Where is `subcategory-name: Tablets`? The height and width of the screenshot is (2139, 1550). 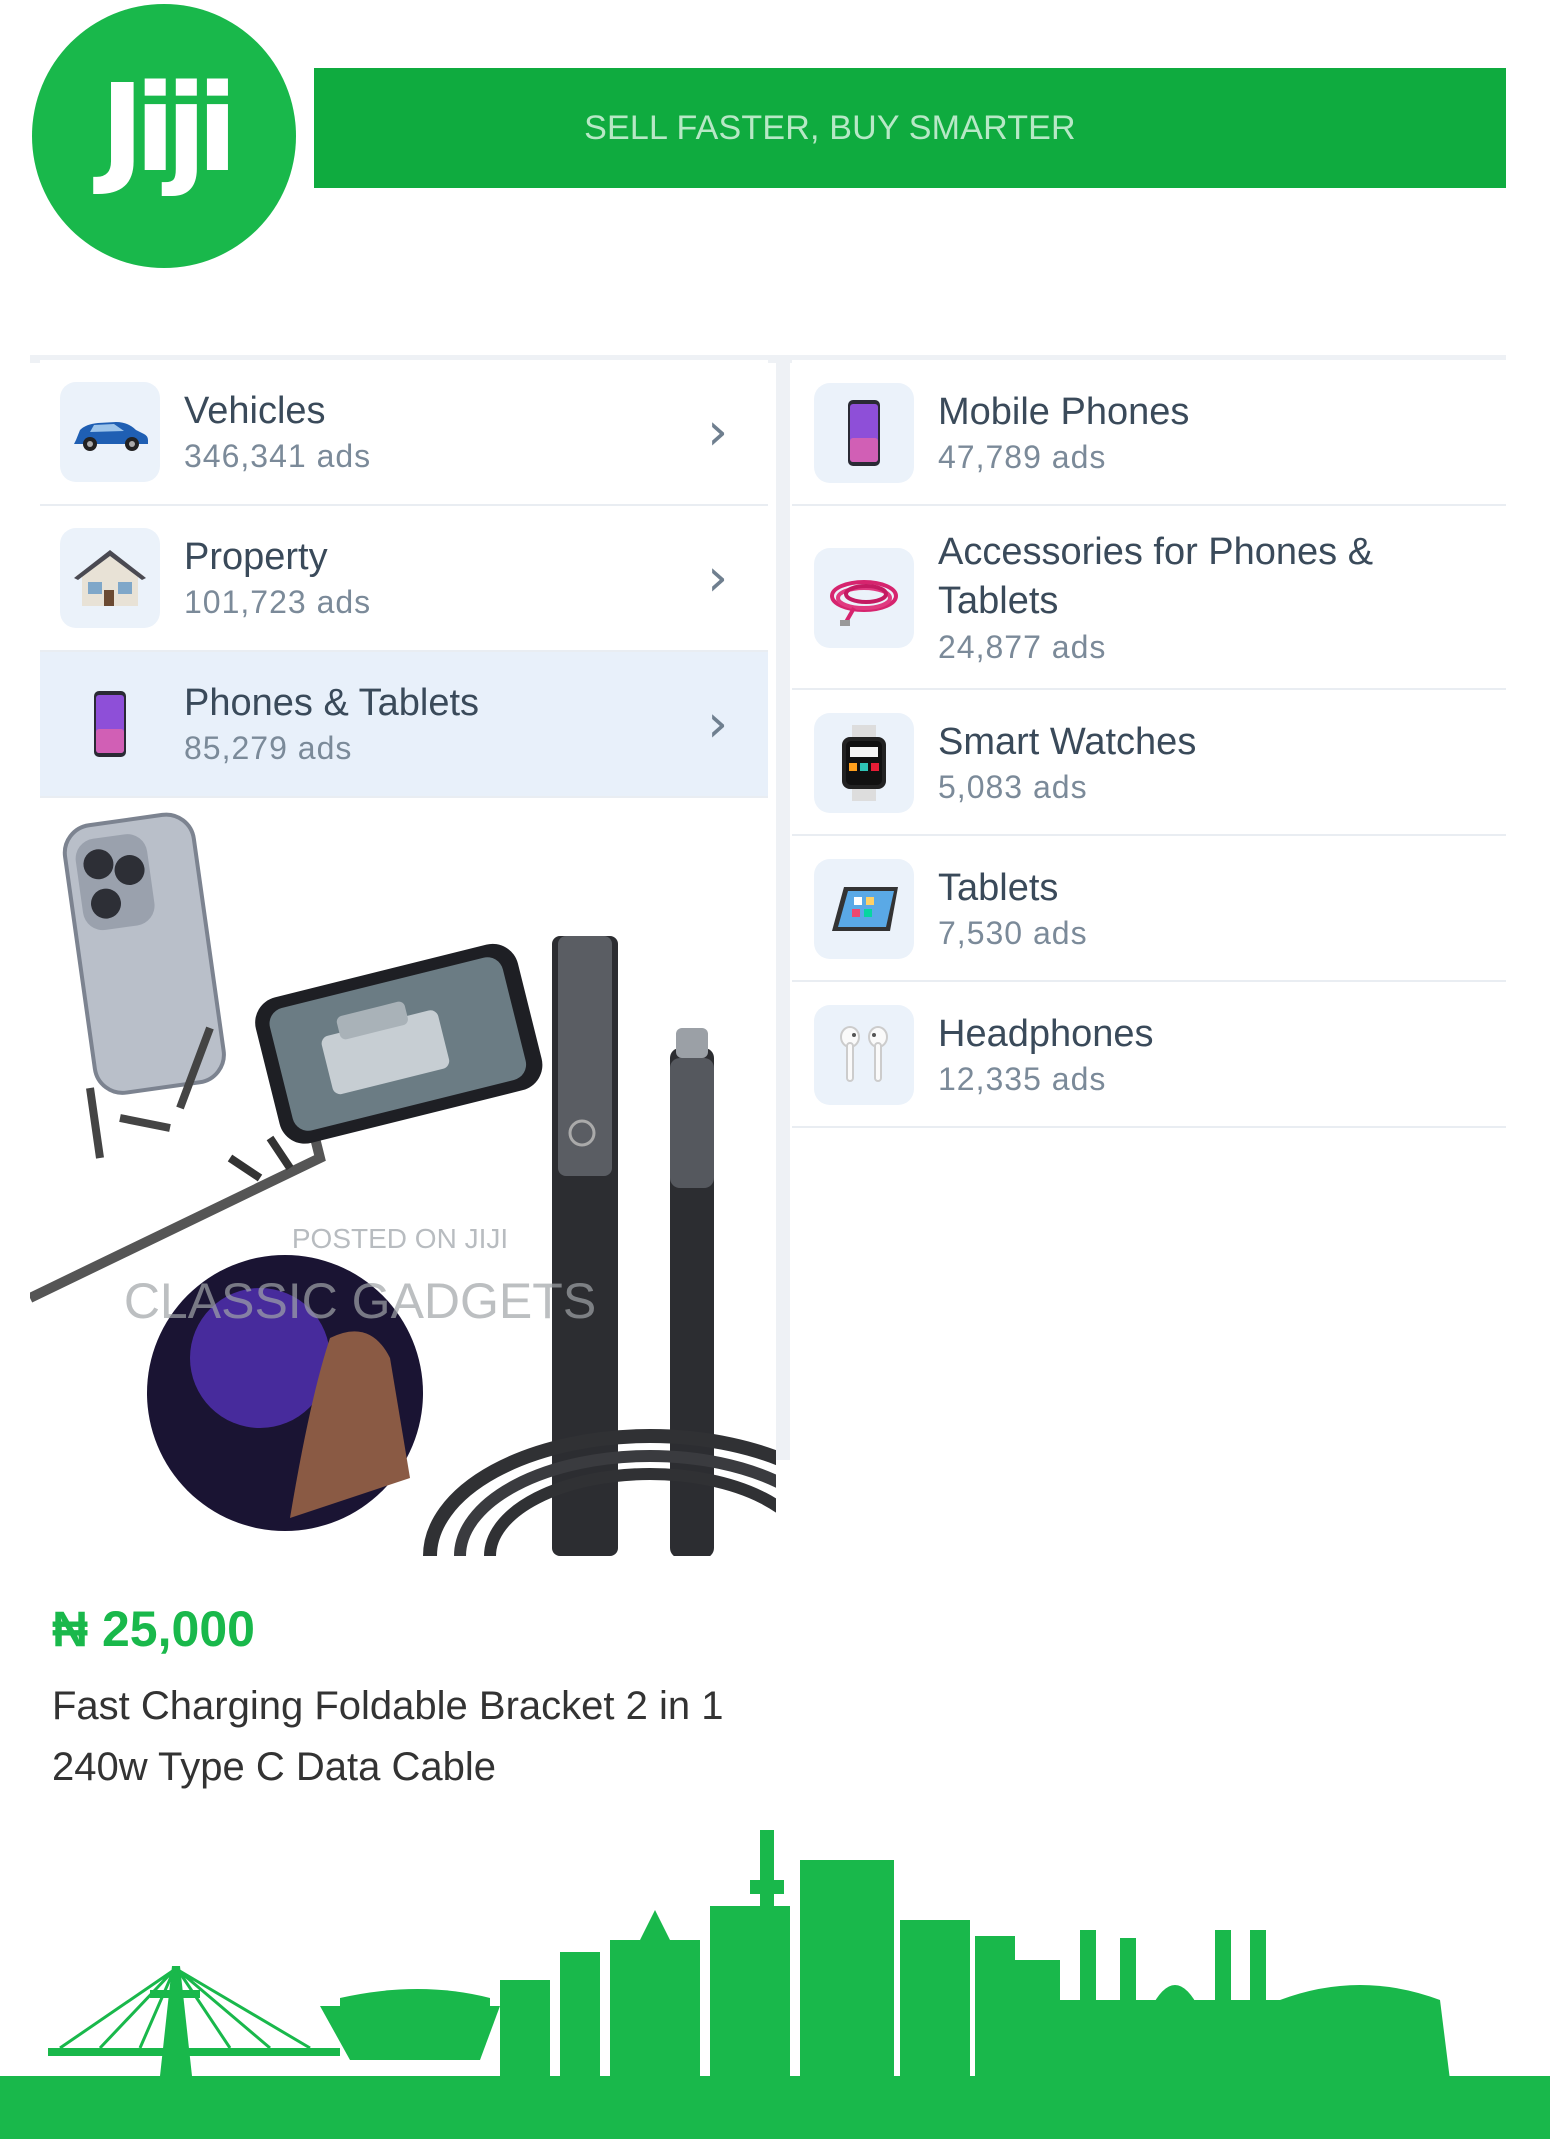 subcategory-name: Tablets is located at coordinates (998, 887).